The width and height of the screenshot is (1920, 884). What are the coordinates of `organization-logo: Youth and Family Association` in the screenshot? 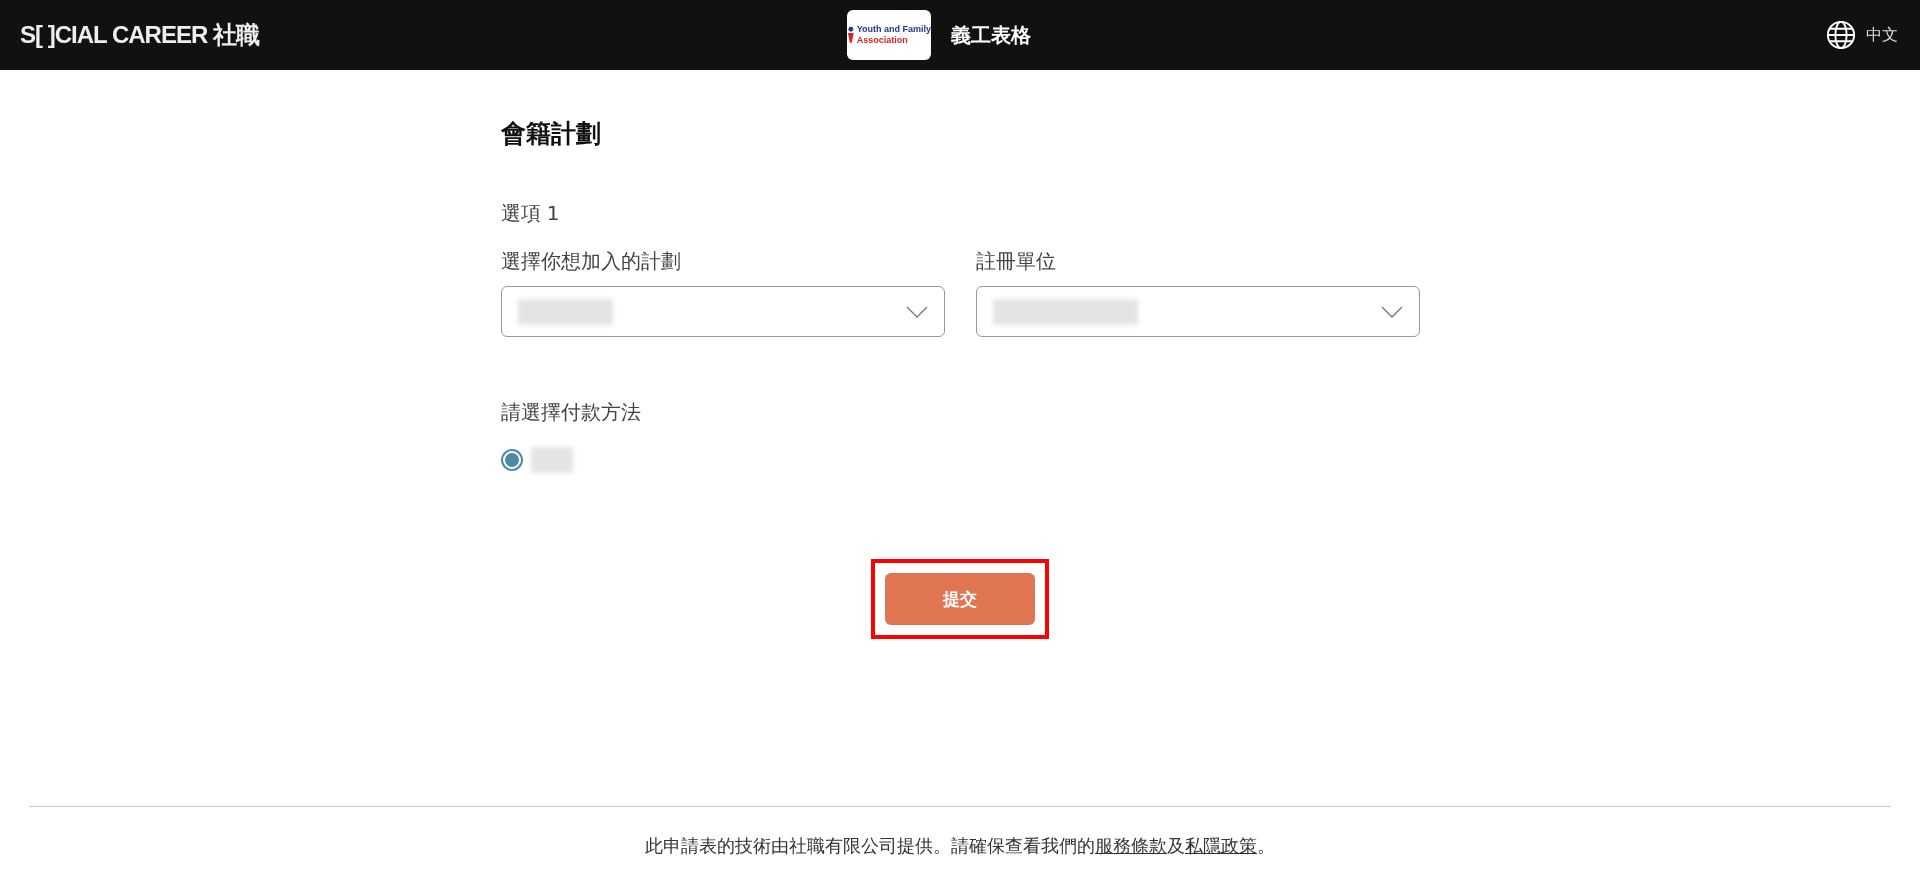 It's located at (889, 35).